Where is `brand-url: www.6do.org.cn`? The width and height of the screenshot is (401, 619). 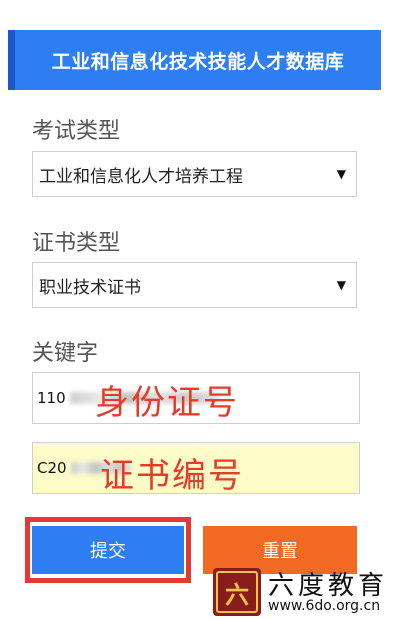
brand-url: www.6do.org.cn is located at coordinates (324, 606).